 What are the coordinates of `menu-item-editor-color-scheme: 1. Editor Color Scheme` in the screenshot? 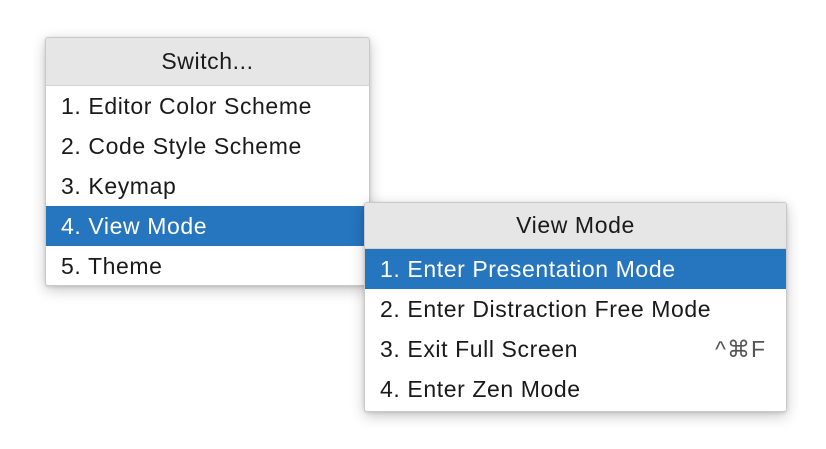 It's located at (207, 106).